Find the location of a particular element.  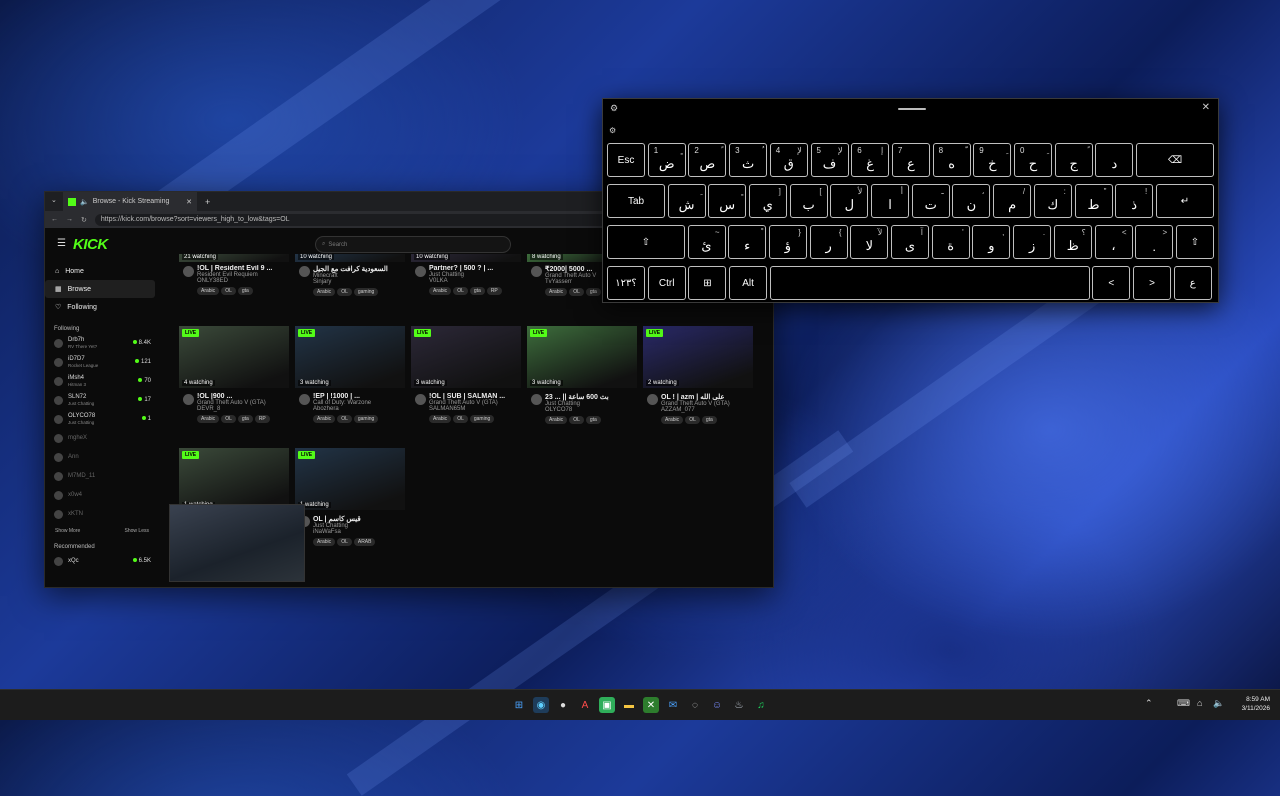

speaker-icon: 🔈 is located at coordinates (84, 202).